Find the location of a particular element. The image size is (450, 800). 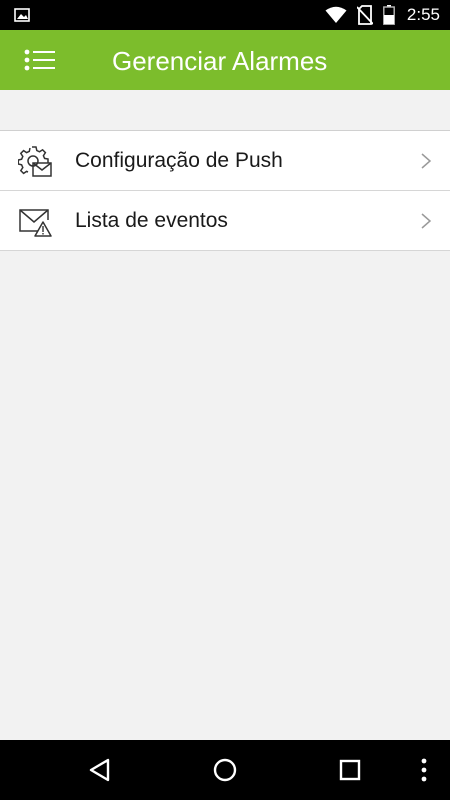

status-bar: 2:55 is located at coordinates (225, 15).